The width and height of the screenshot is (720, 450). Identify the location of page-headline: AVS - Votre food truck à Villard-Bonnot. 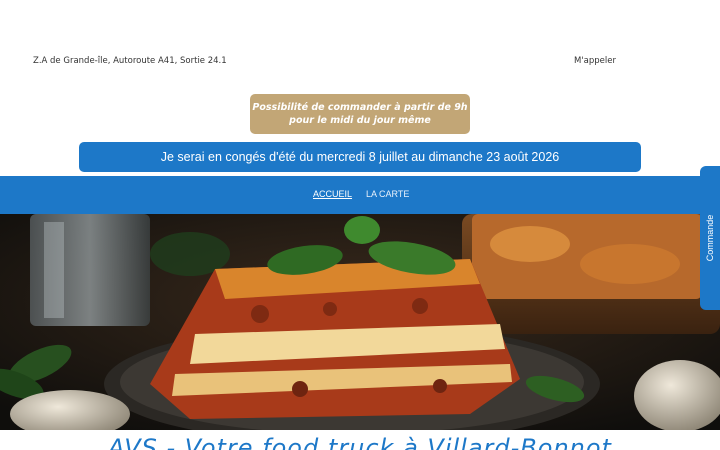
(360, 440).